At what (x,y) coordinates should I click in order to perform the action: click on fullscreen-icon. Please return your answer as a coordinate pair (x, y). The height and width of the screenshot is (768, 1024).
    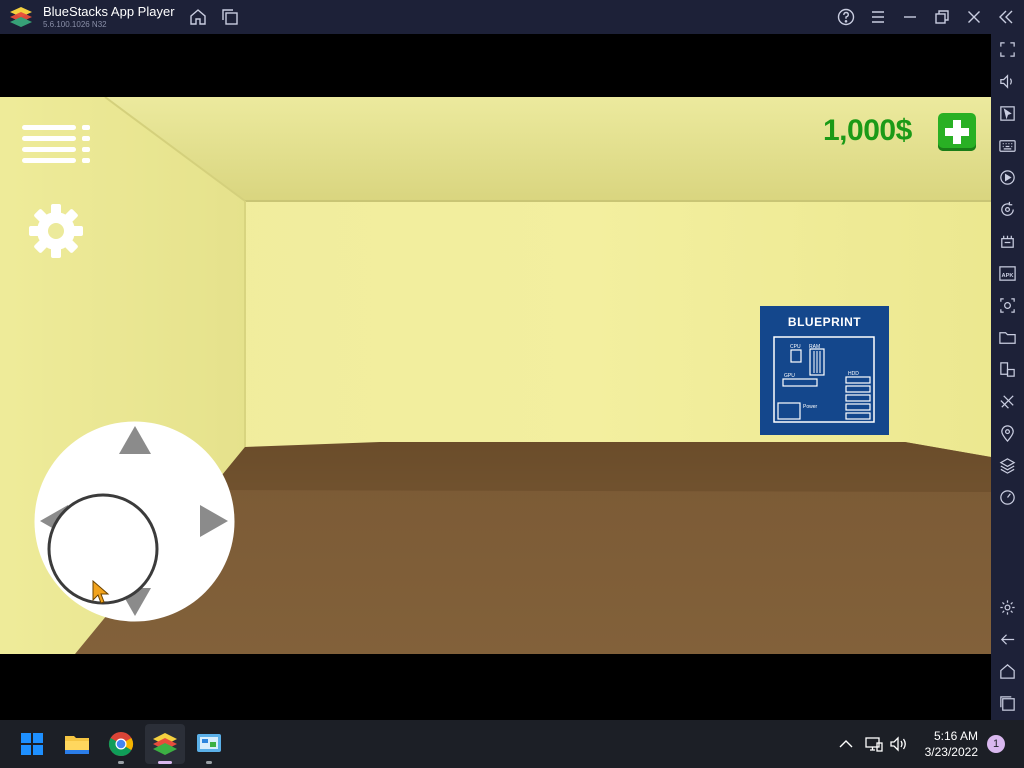
    Looking at the image, I should click on (1007, 49).